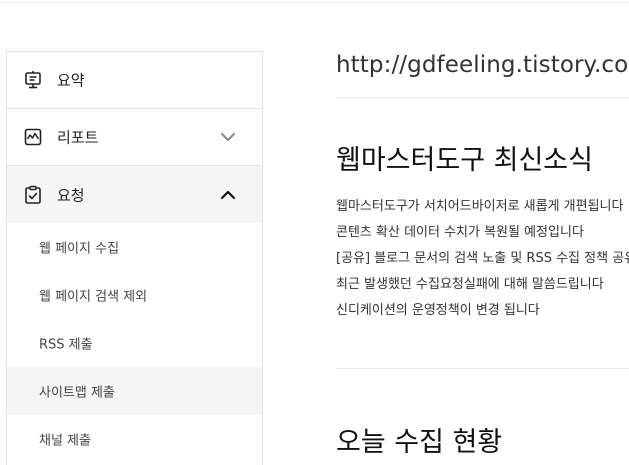 The image size is (629, 465). What do you see at coordinates (228, 195) in the screenshot?
I see `chevron-up-icon` at bounding box center [228, 195].